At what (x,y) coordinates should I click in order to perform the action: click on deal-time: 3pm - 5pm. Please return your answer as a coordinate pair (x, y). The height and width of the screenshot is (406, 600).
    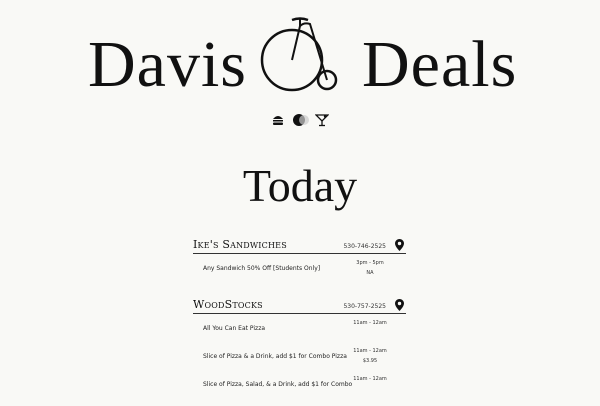
    Looking at the image, I should click on (370, 263).